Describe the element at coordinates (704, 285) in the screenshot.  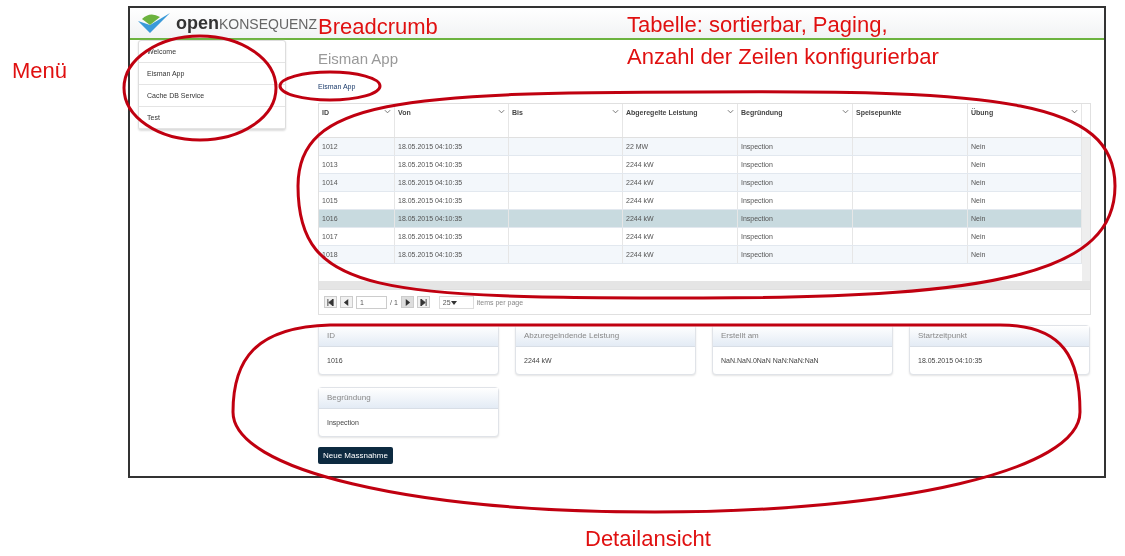
I see `horizontal-scrollbar` at that location.